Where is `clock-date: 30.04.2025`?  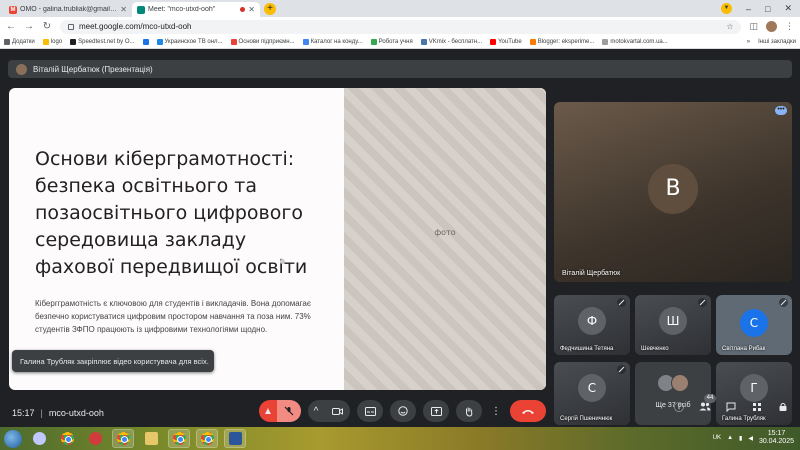
clock-date: 30.04.2025 is located at coordinates (776, 441).